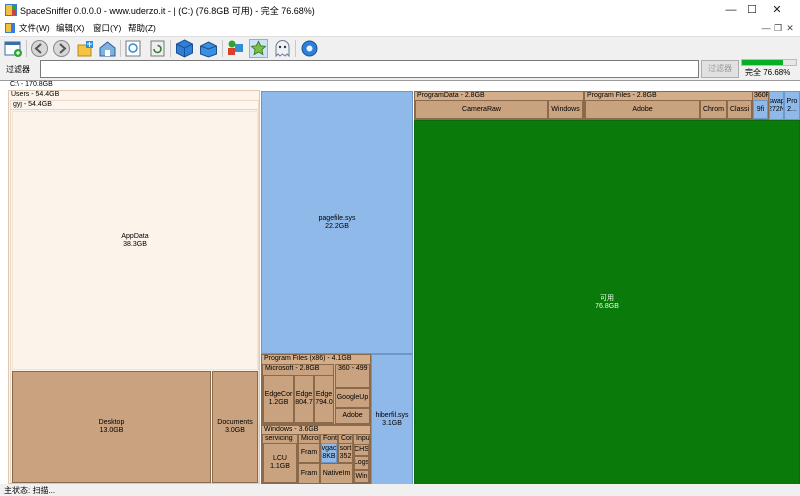 The width and height of the screenshot is (800, 496). I want to click on swapfile-size: 272N, so click(777, 109).